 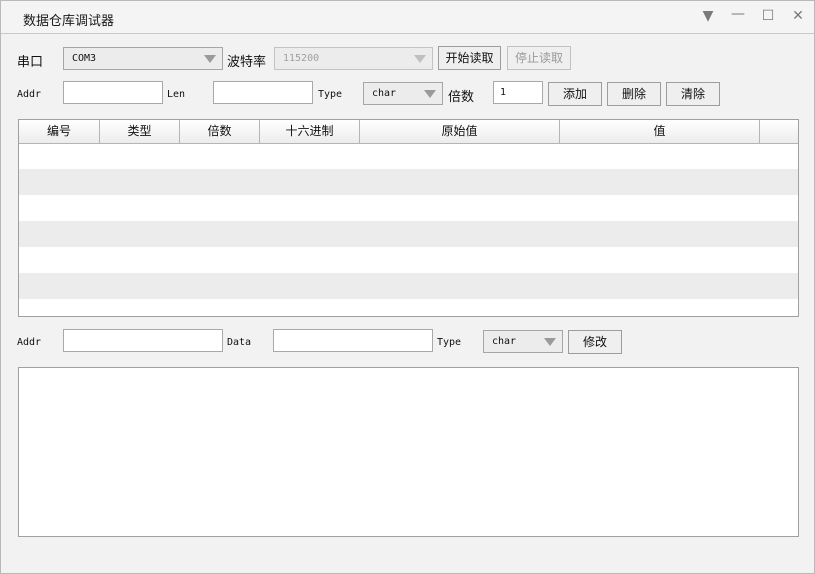 I want to click on type-value: char, so click(x=384, y=93).